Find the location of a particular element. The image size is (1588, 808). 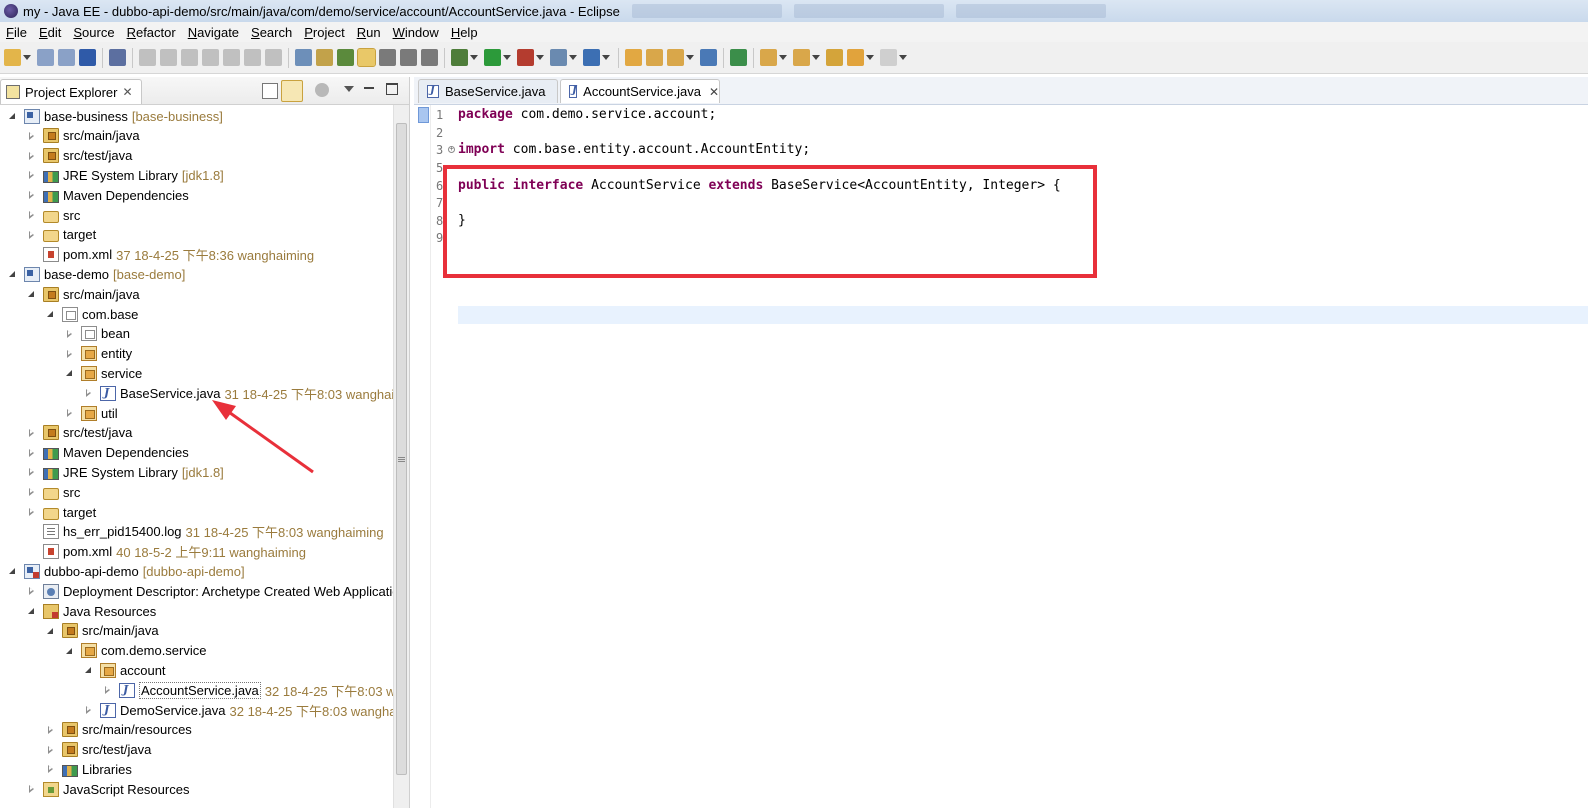

tree-item: account is located at coordinates (196, 670).